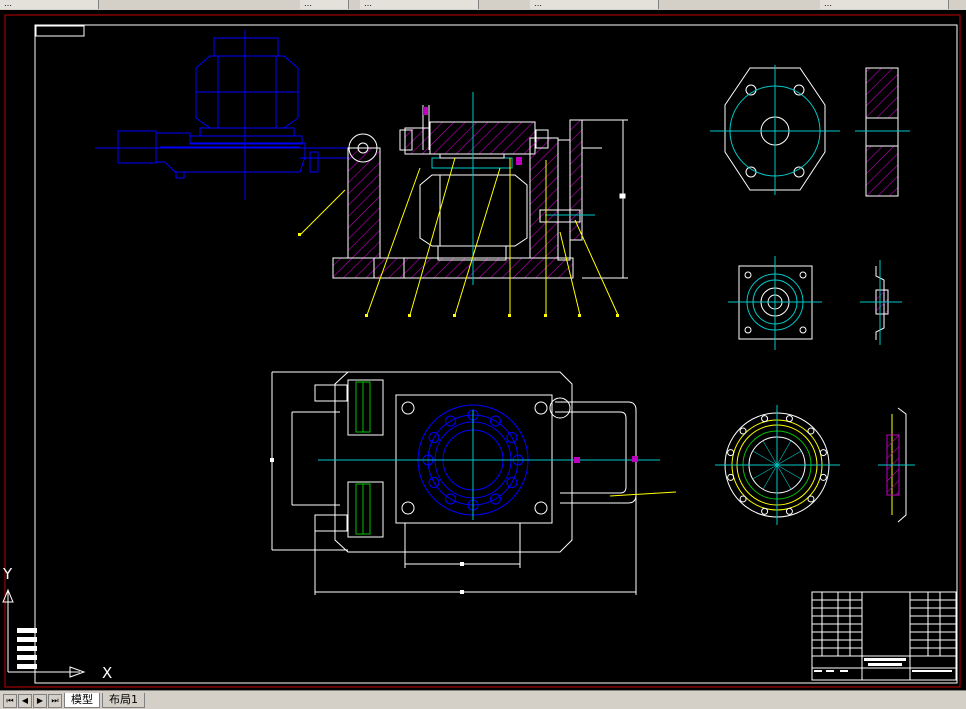 The height and width of the screenshot is (709, 966). What do you see at coordinates (44, 633) in the screenshot?
I see `ucs-icon` at bounding box center [44, 633].